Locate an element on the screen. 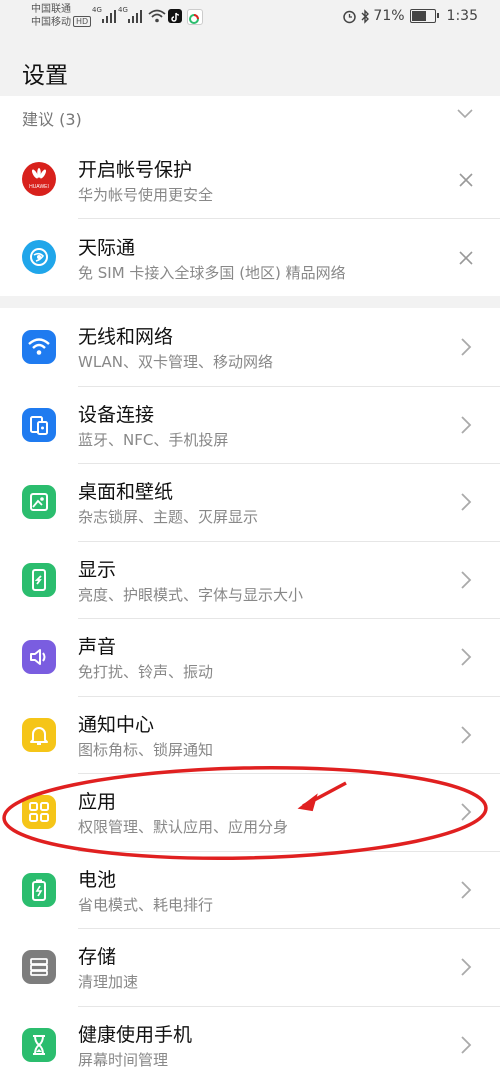 The width and height of the screenshot is (500, 1083). sound-icon is located at coordinates (39, 657).